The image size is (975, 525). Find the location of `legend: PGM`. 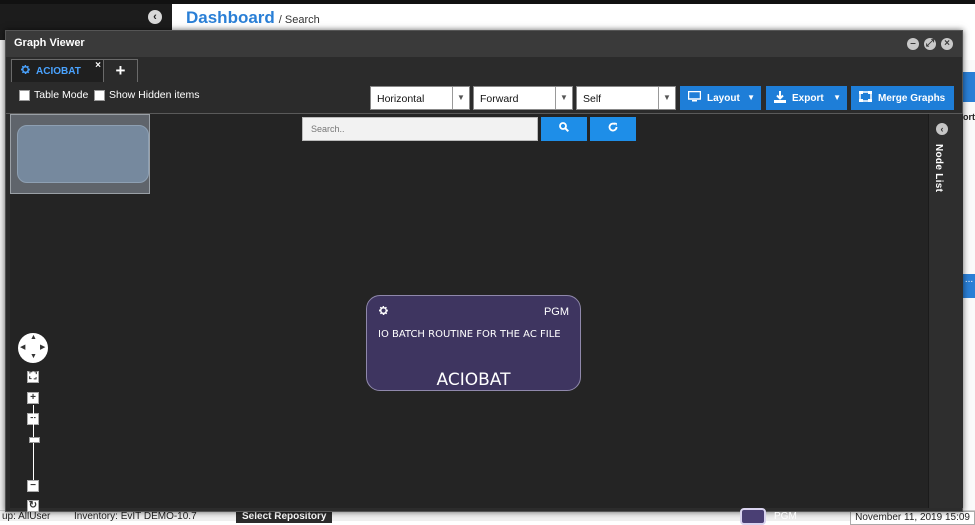

legend: PGM is located at coordinates (768, 516).